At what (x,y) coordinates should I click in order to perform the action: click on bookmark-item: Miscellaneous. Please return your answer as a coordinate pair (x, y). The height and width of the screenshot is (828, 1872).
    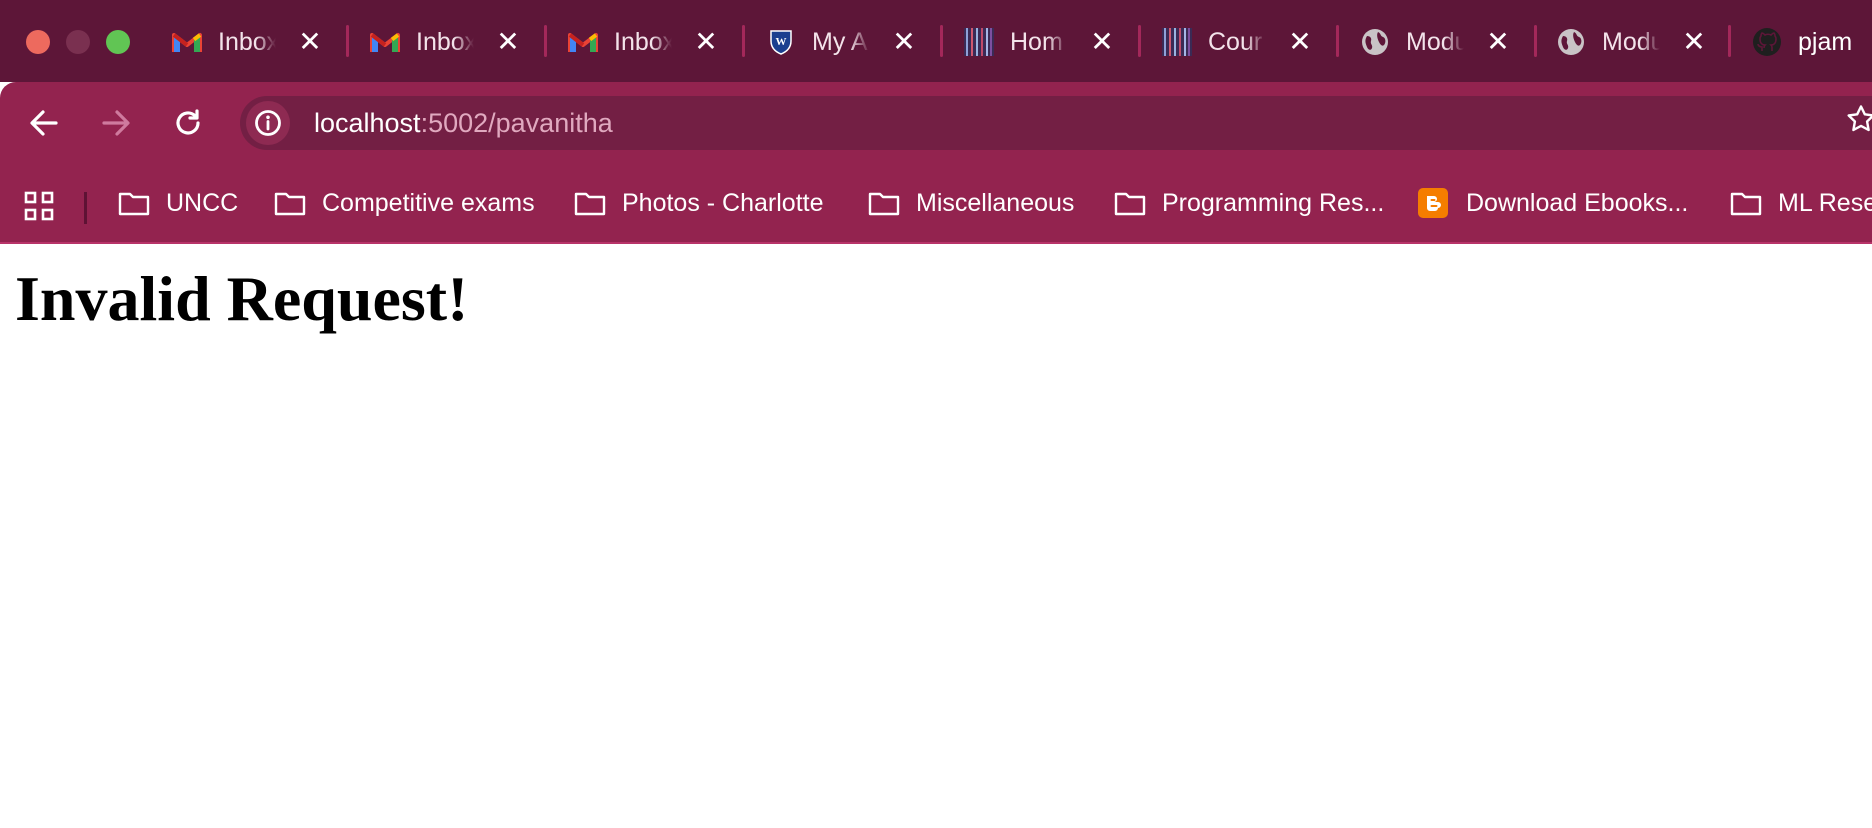
    Looking at the image, I should click on (971, 203).